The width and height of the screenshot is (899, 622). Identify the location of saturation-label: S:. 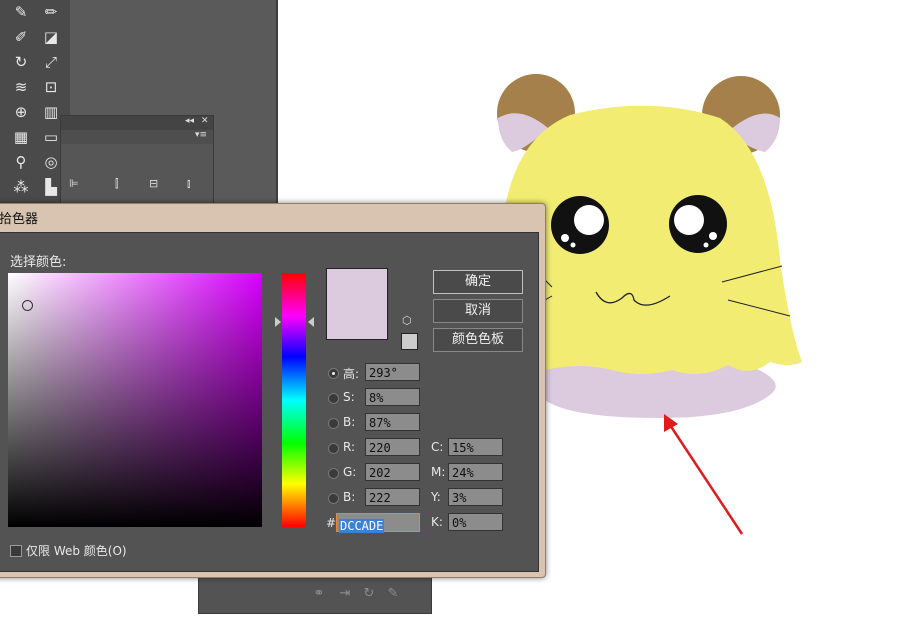
(349, 397).